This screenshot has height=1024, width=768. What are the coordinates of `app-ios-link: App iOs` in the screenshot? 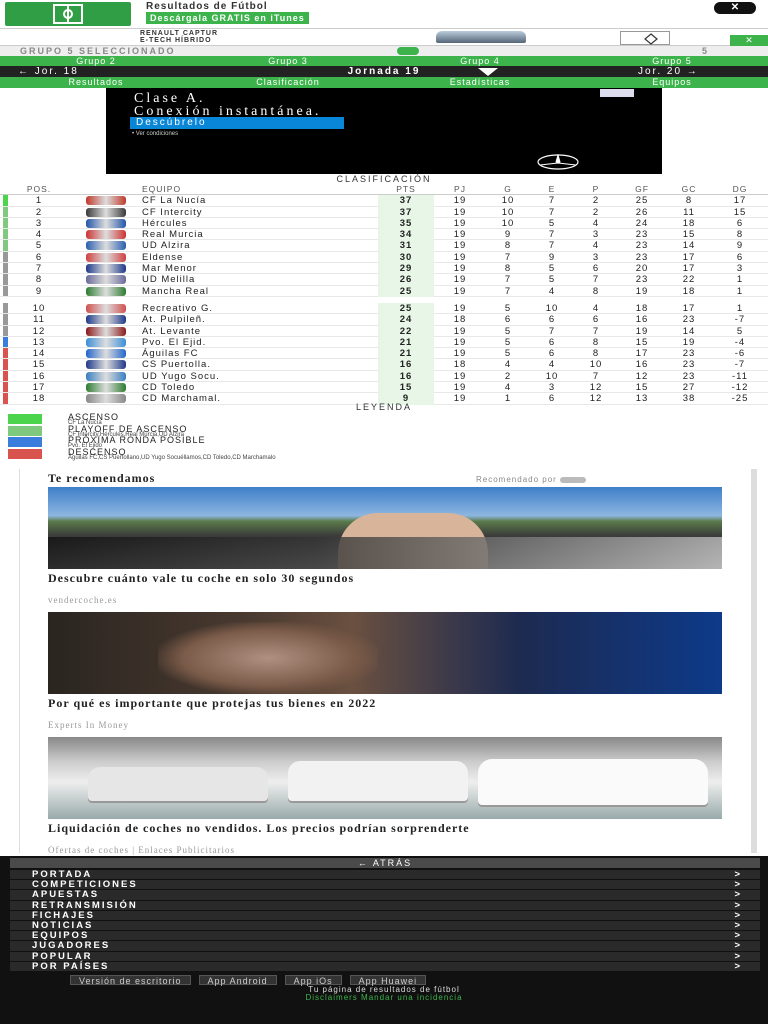 It's located at (313, 980).